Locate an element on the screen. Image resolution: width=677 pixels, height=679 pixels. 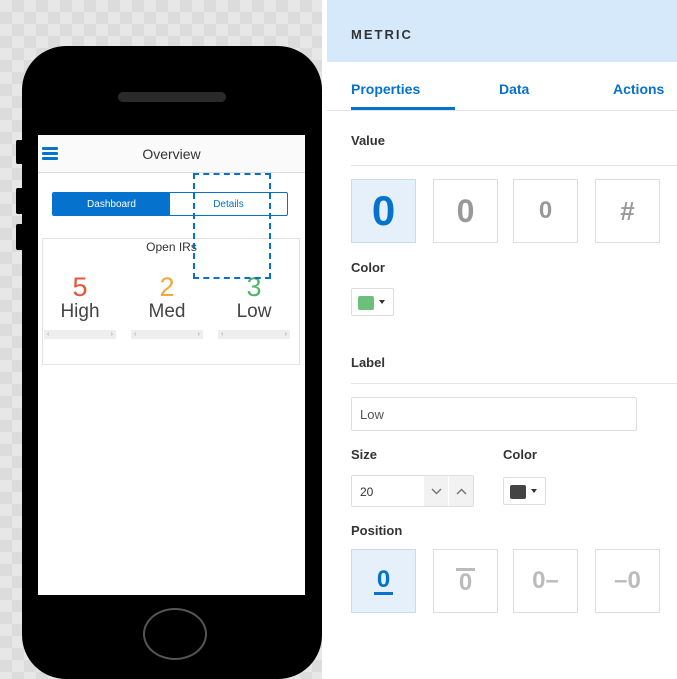
size-label: Size is located at coordinates (364, 454).